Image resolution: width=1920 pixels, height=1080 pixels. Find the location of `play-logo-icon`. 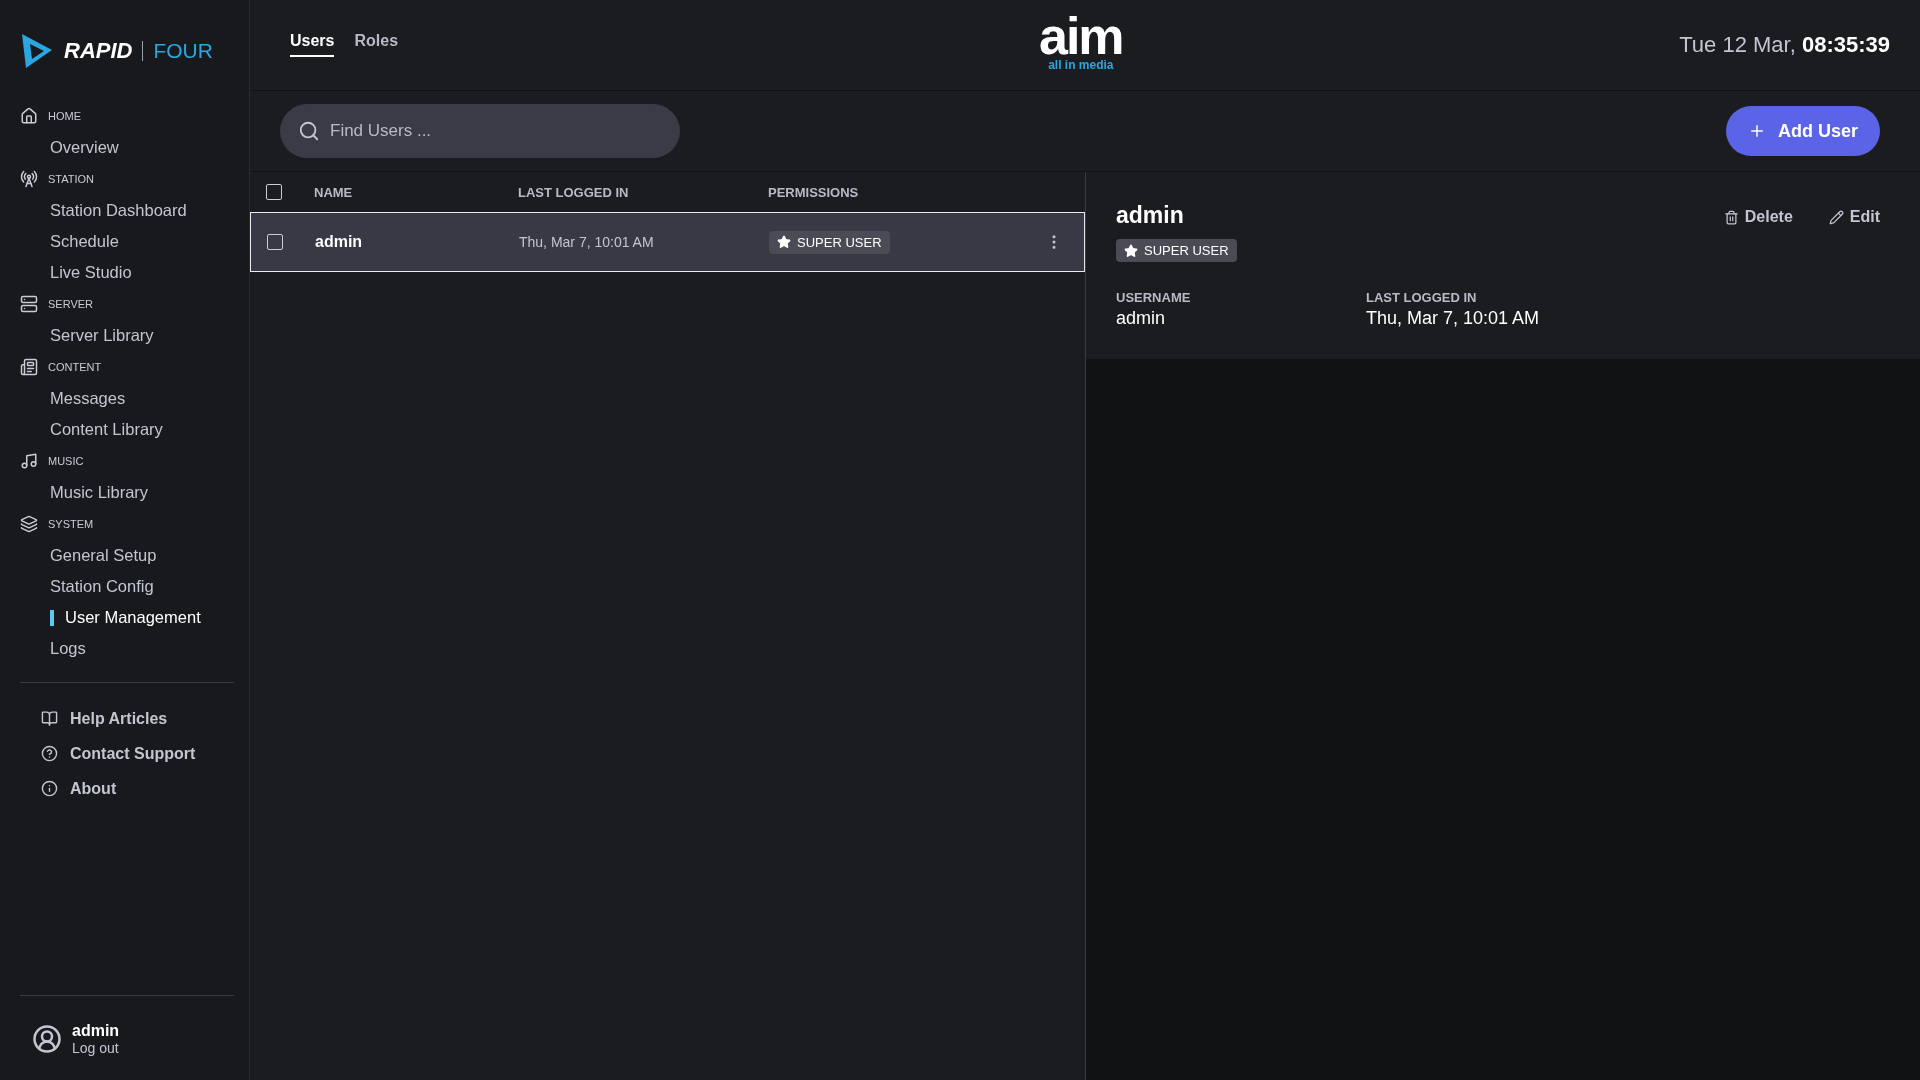

play-logo-icon is located at coordinates (37, 51).